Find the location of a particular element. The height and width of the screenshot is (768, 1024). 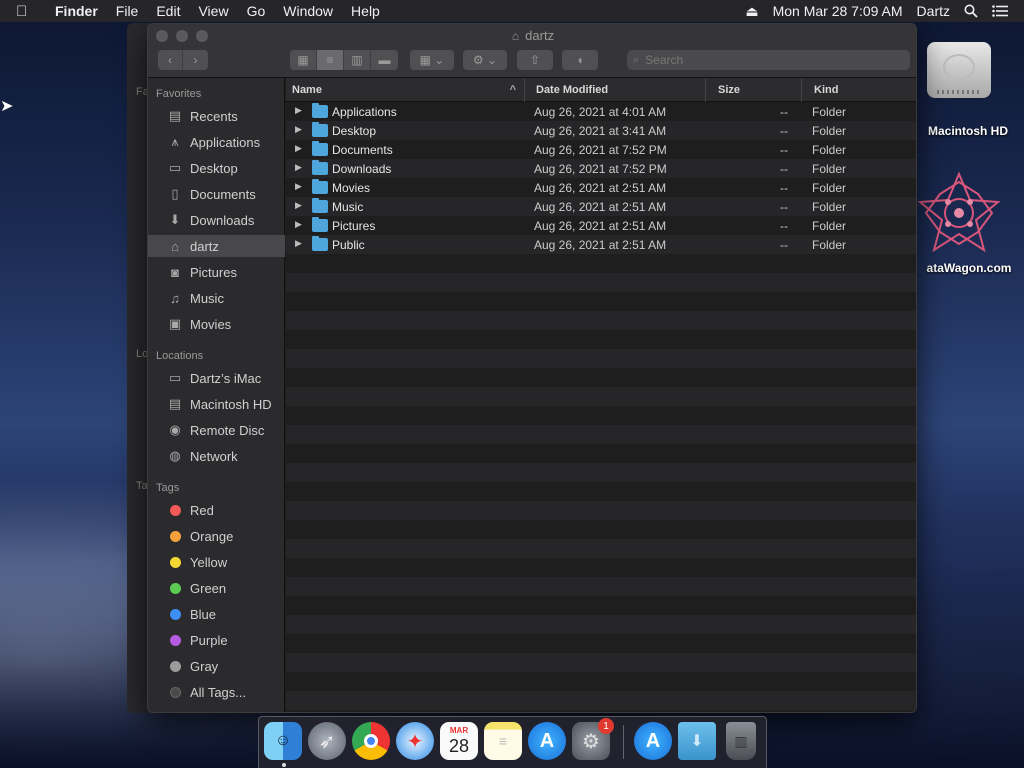

dock-chrome is located at coordinates (371, 741).